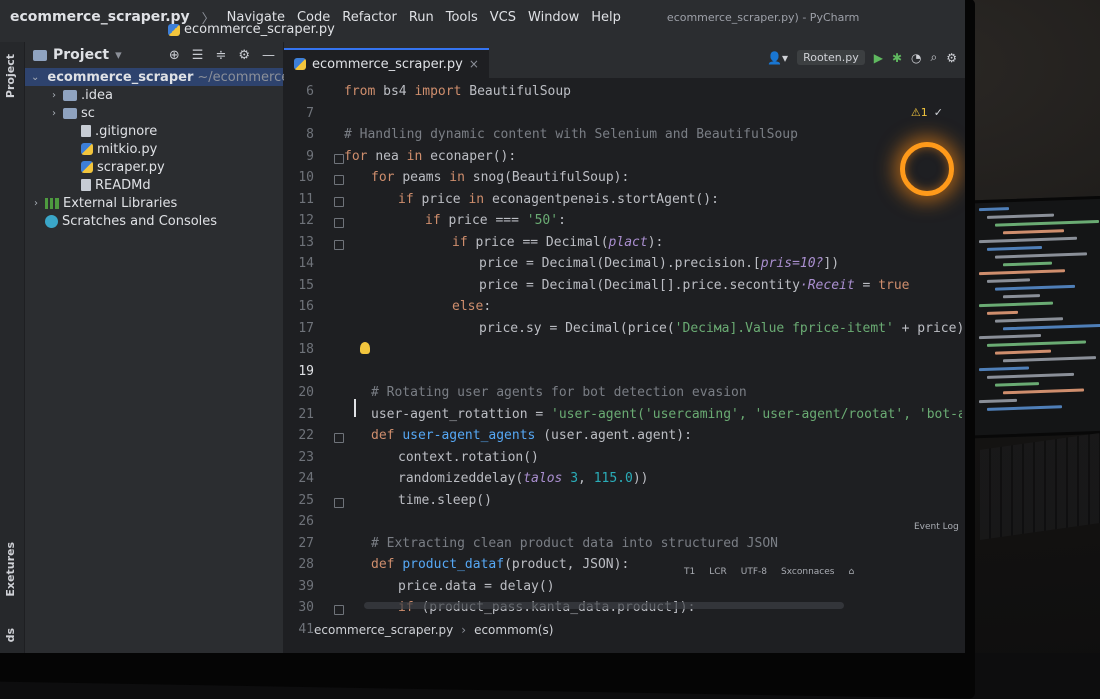  What do you see at coordinates (302, 328) in the screenshot?
I see `line-number: 17` at bounding box center [302, 328].